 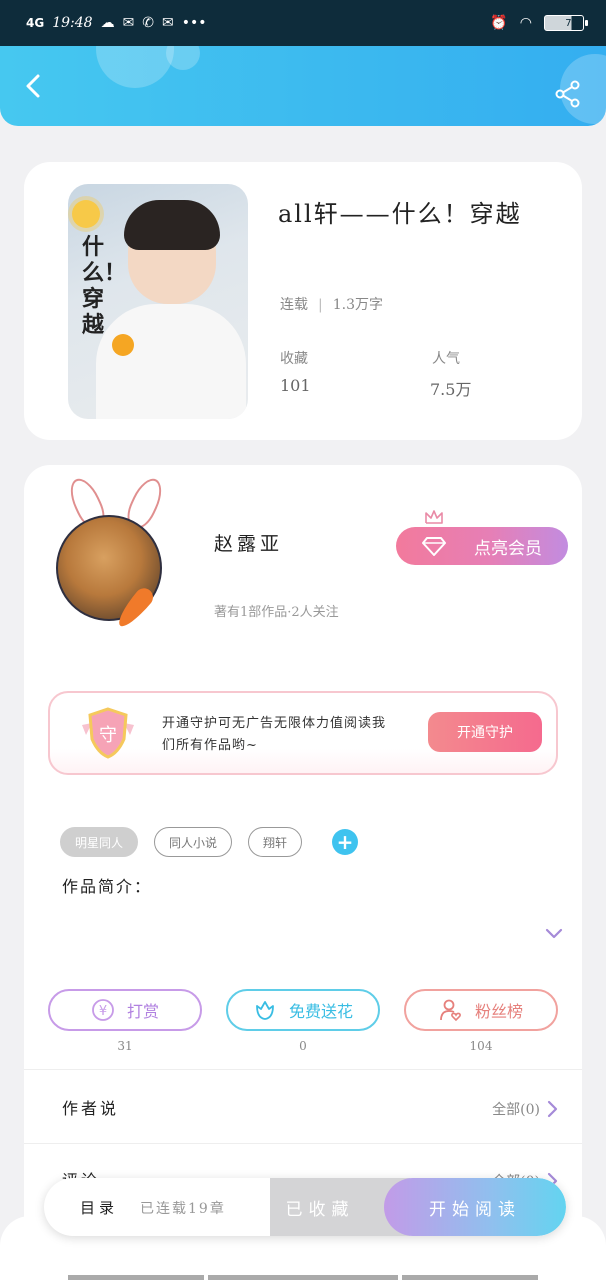 I want to click on guard-badge-text: 守, so click(x=108, y=735).